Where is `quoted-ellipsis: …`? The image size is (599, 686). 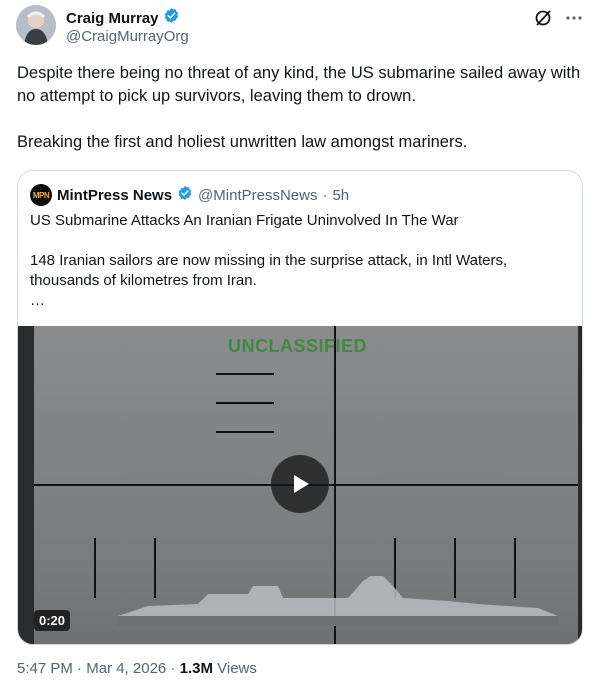 quoted-ellipsis: … is located at coordinates (37, 300).